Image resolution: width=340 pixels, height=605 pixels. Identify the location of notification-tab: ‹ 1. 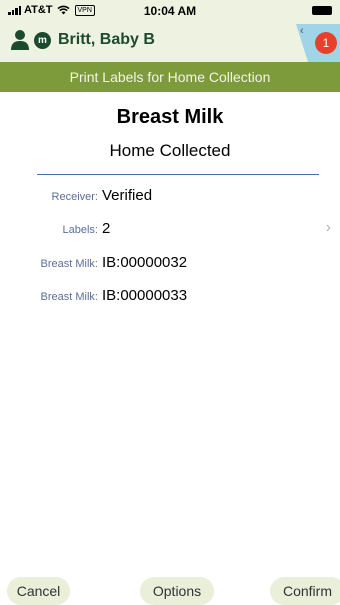
(318, 43).